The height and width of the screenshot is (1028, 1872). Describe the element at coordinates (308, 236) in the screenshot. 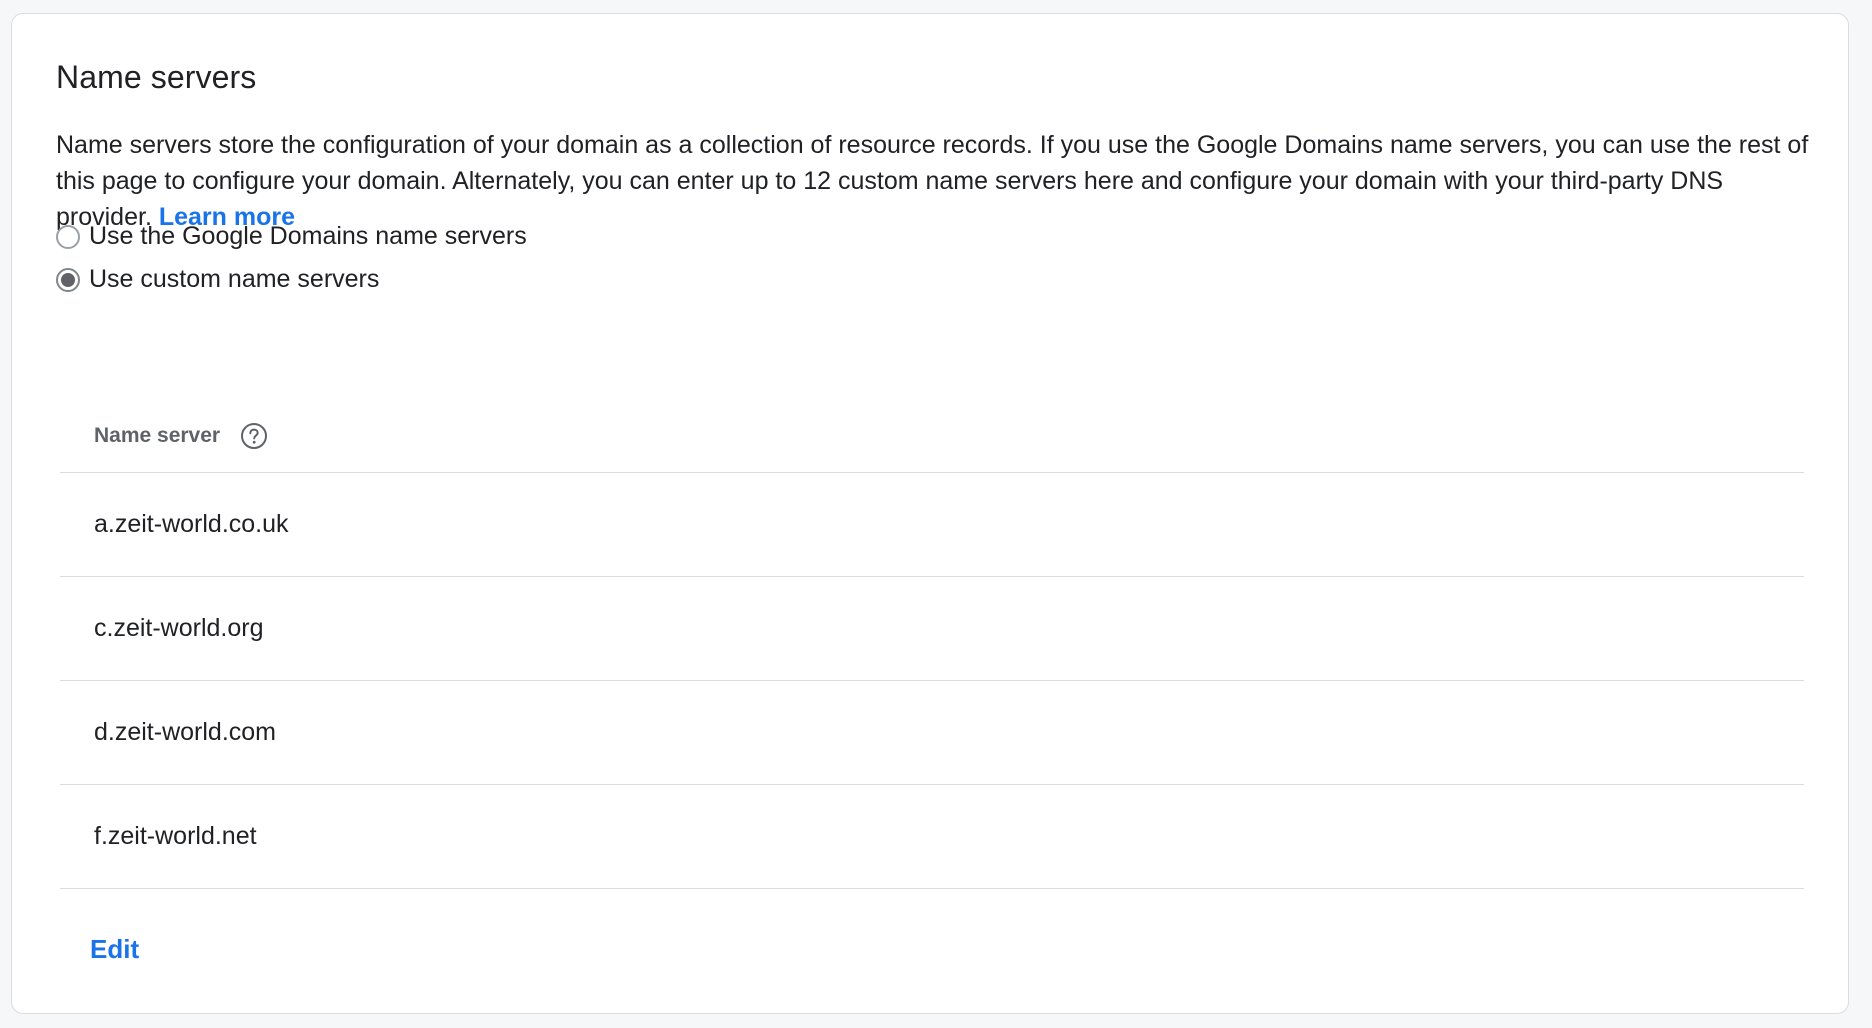

I see `radio-label-google: Use the Google Domains name servers` at that location.